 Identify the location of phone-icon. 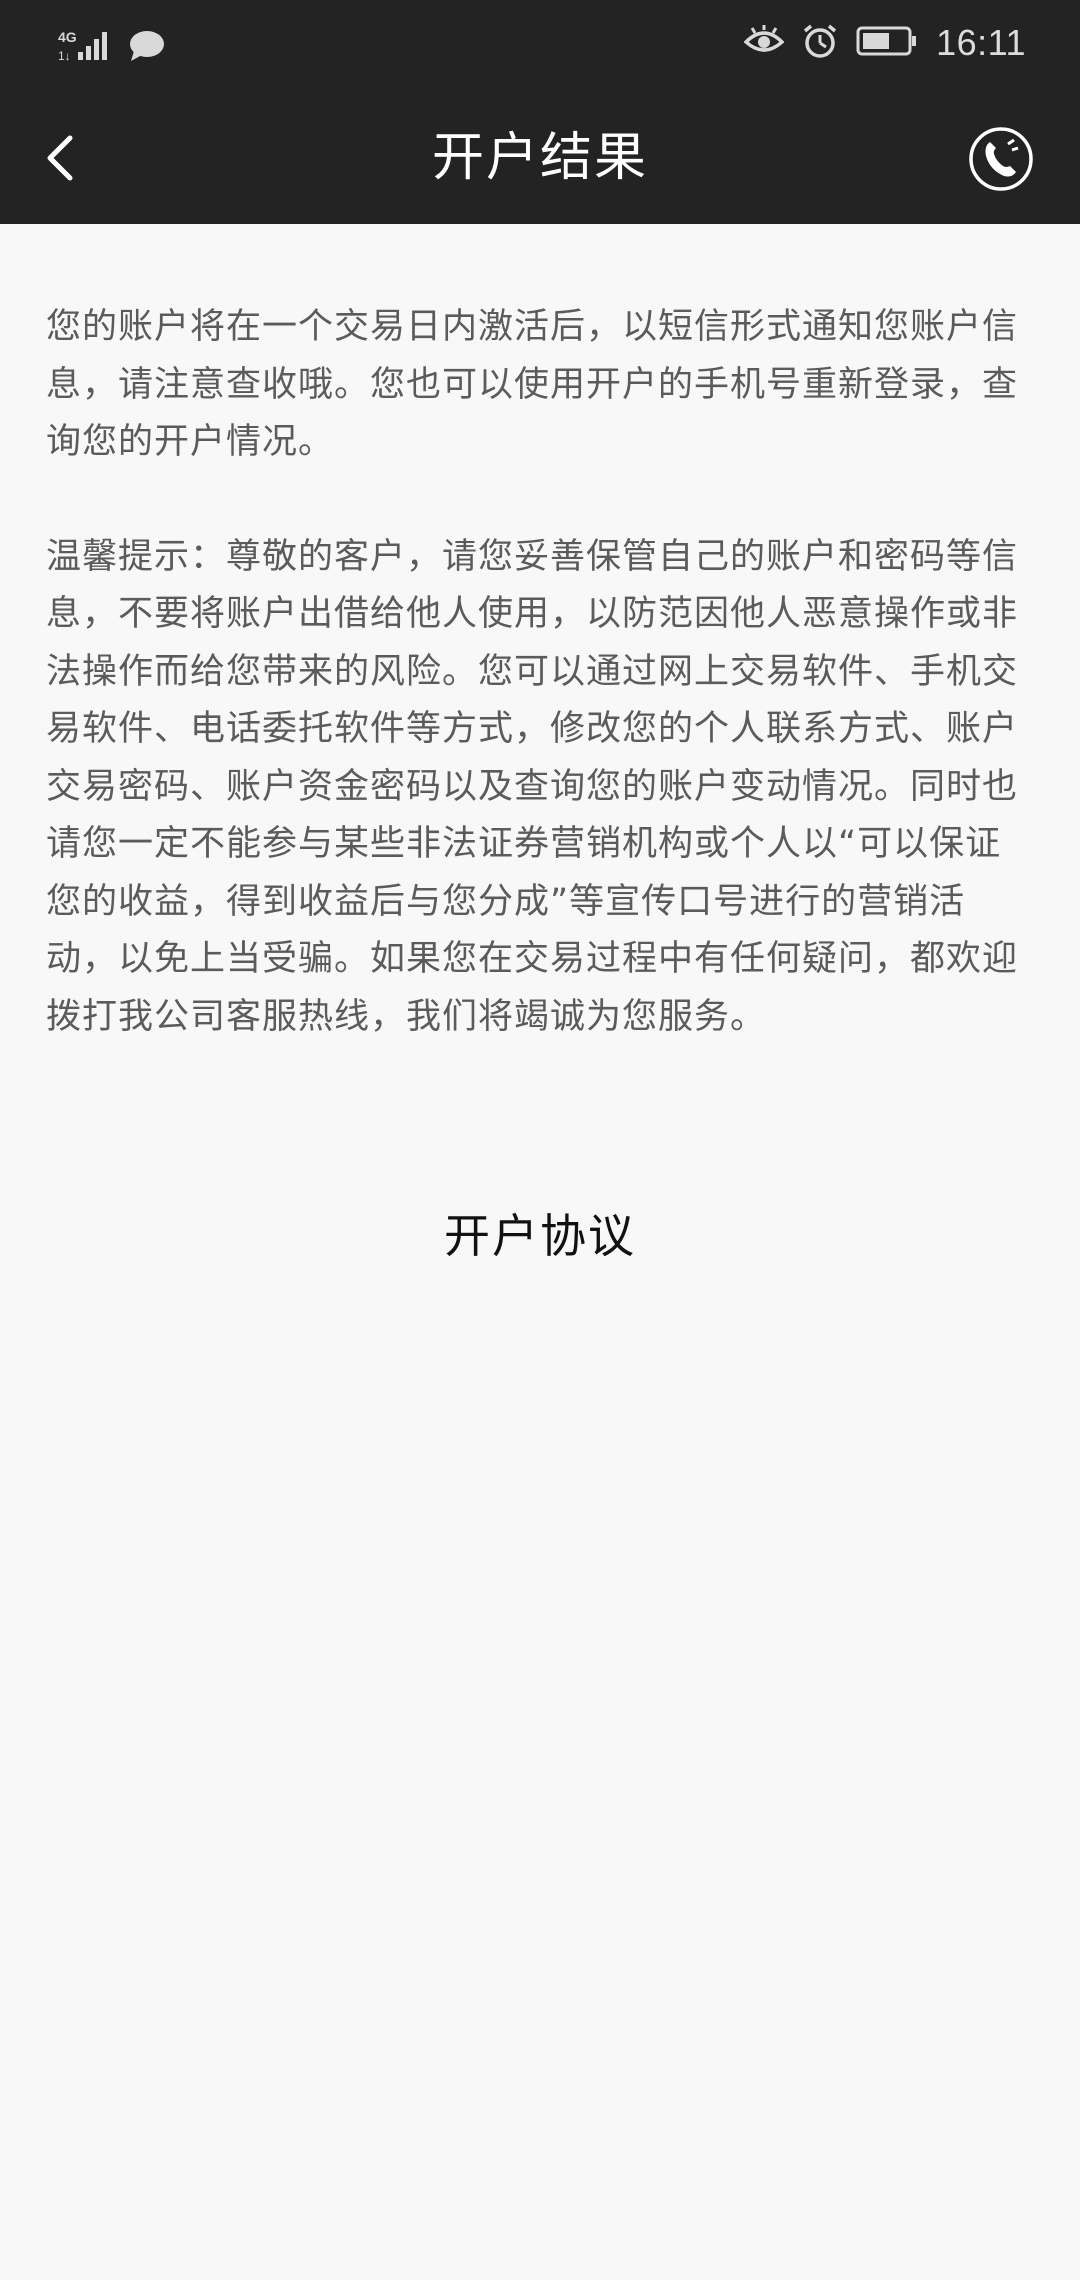
(1001, 159).